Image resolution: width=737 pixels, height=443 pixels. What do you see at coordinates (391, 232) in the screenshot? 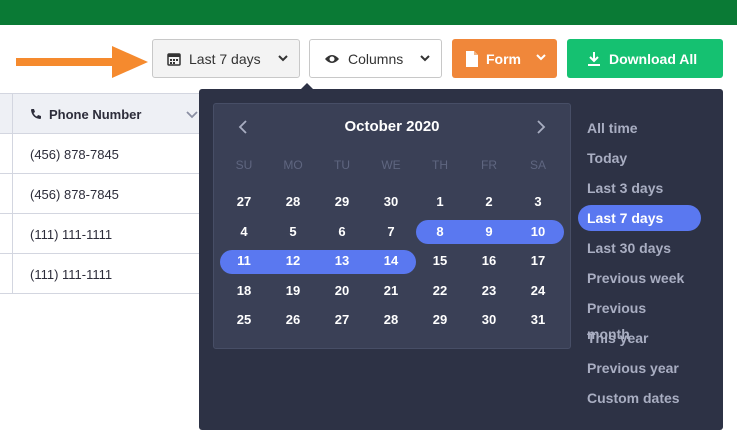
I see `calendar-day: 7` at bounding box center [391, 232].